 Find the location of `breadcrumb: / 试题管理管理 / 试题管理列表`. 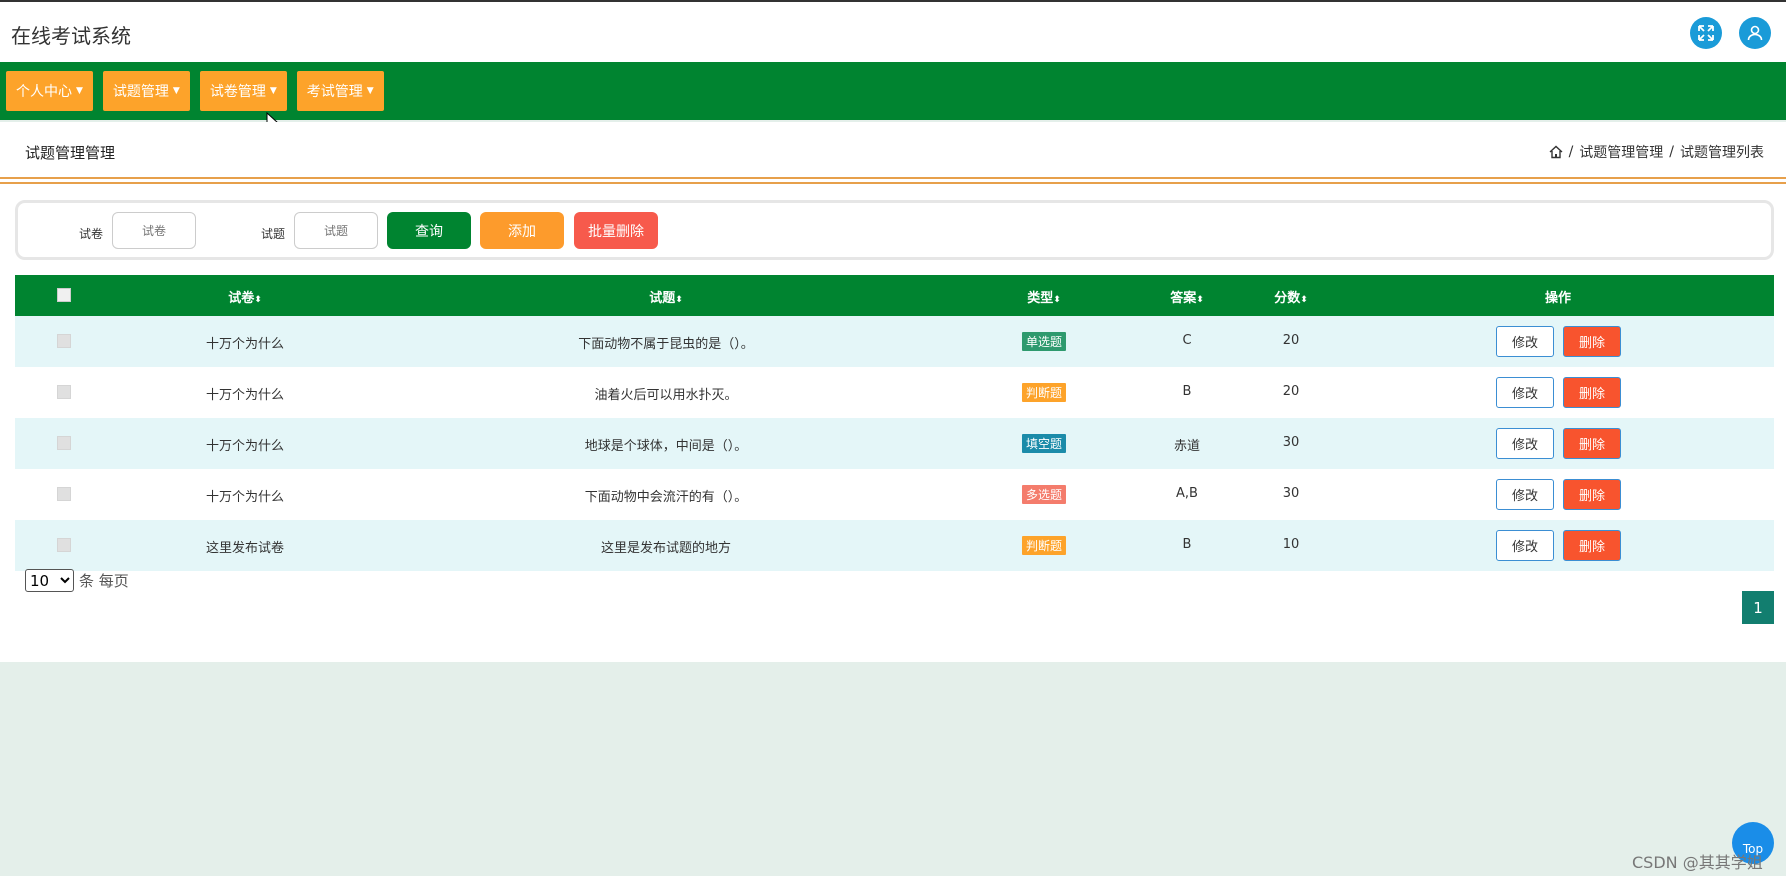

breadcrumb: / 试题管理管理 / 试题管理列表 is located at coordinates (1656, 152).